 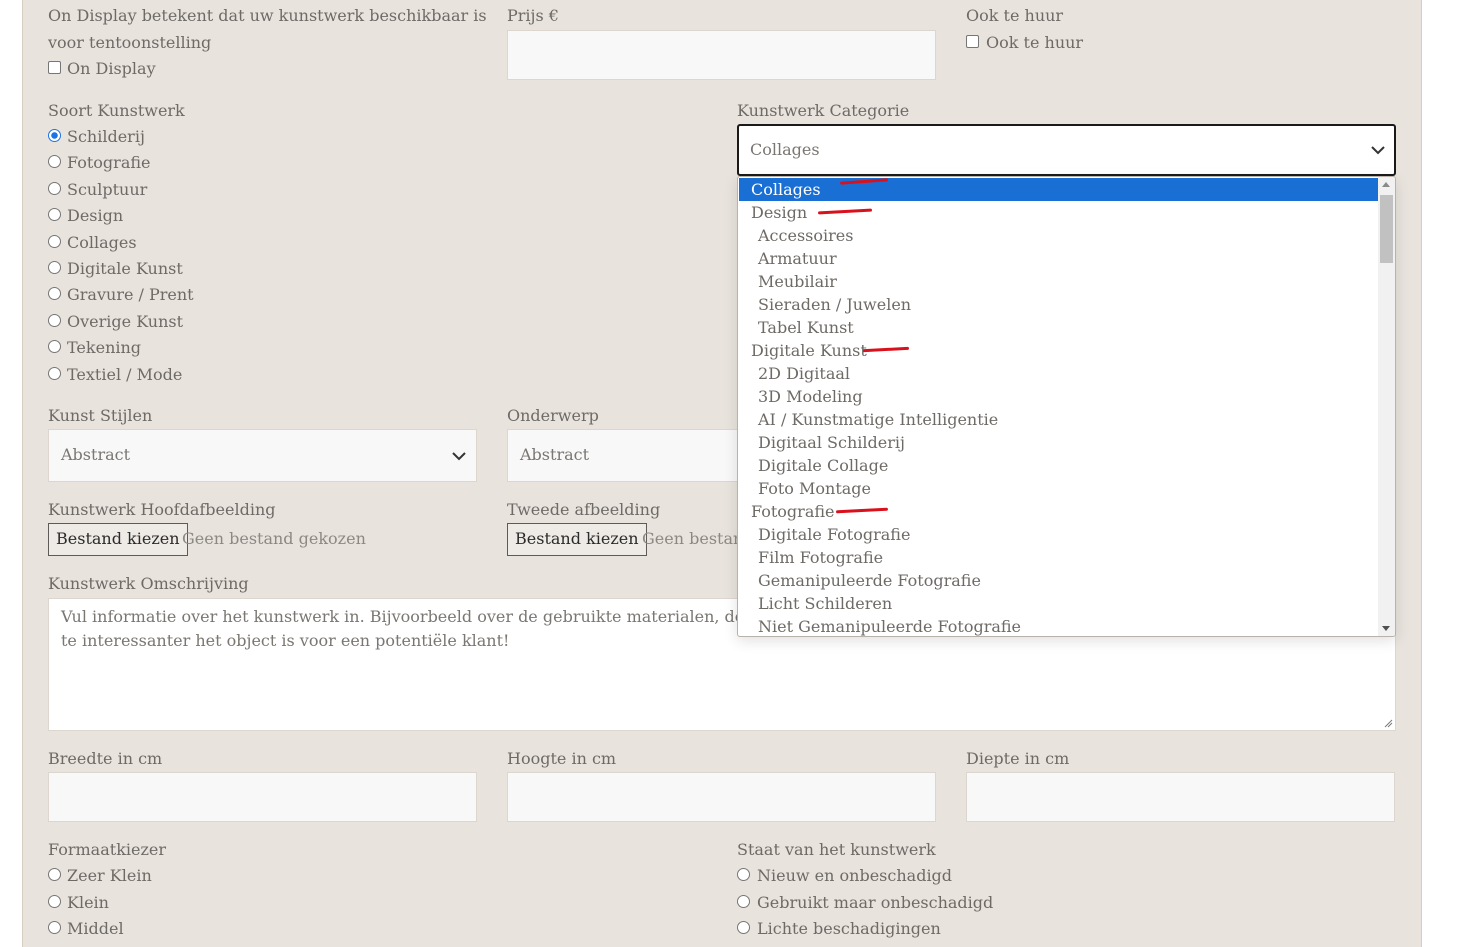 What do you see at coordinates (105, 758) in the screenshot?
I see `width-label: Breedte in cm` at bounding box center [105, 758].